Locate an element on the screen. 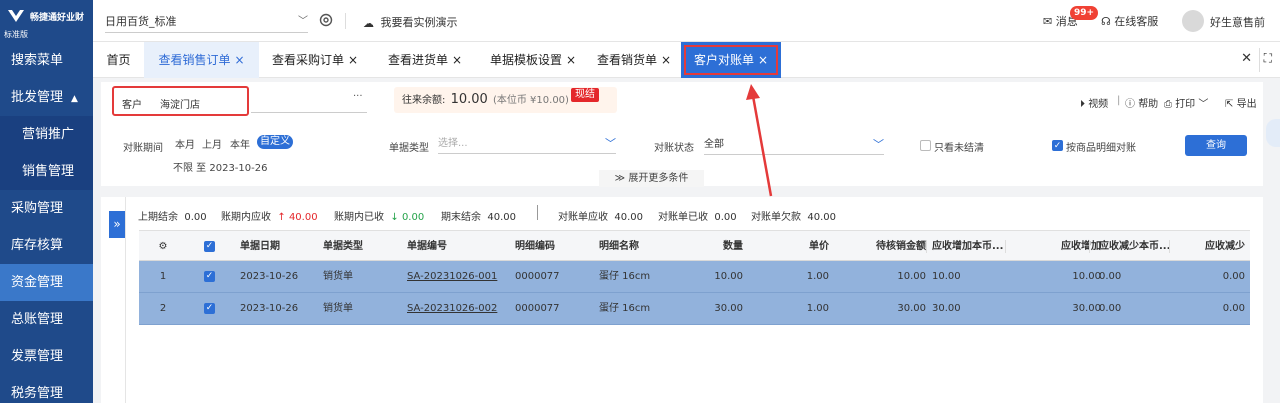 Image resolution: width=1280 pixels, height=403 pixels. column-header: 应收减少 is located at coordinates (1212, 245).